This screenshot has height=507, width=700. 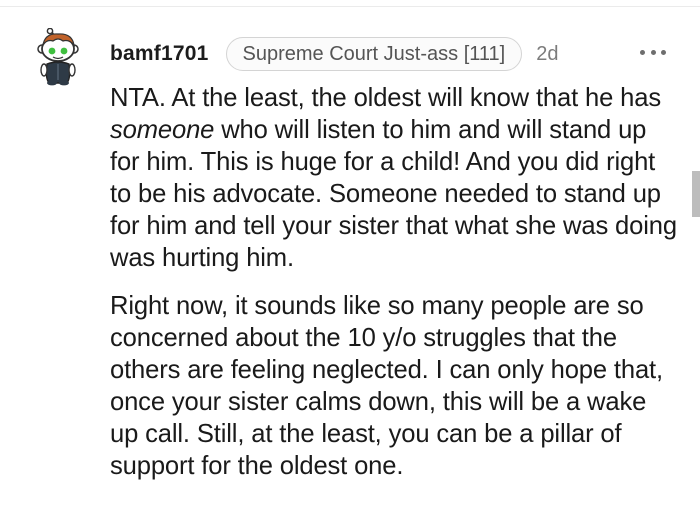 I want to click on scrollbar-thumb, so click(x=696, y=194).